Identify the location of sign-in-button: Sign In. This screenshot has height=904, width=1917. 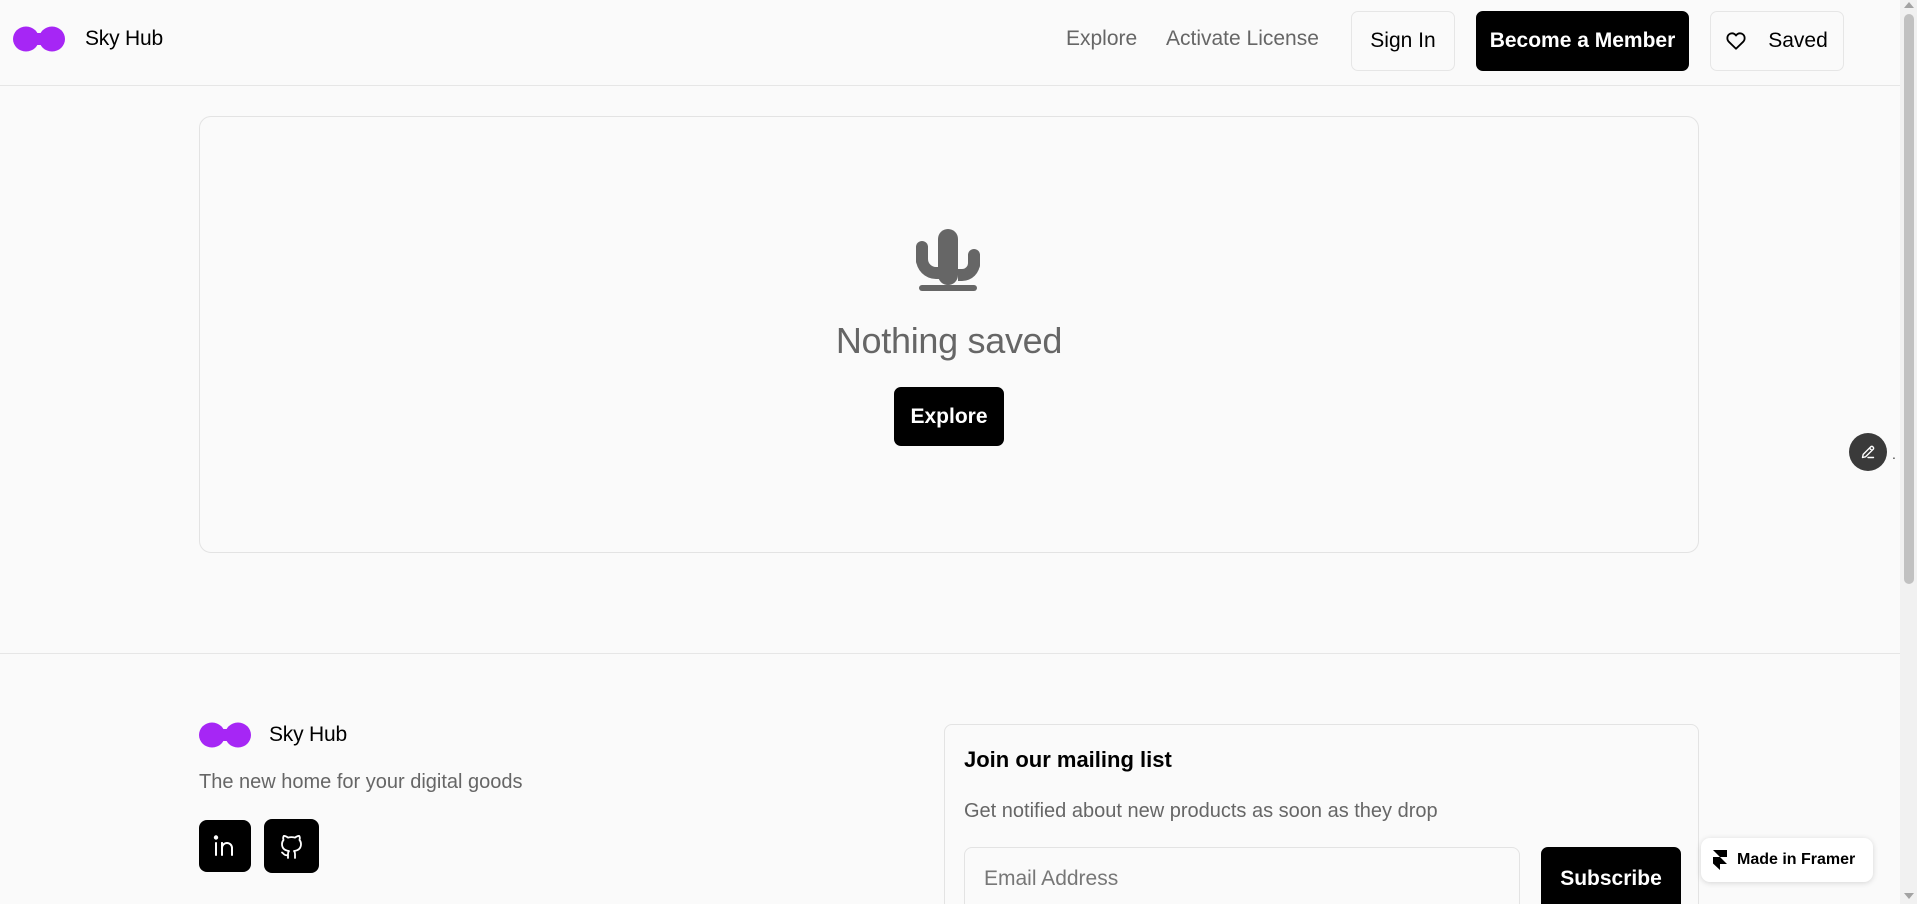
(1403, 41).